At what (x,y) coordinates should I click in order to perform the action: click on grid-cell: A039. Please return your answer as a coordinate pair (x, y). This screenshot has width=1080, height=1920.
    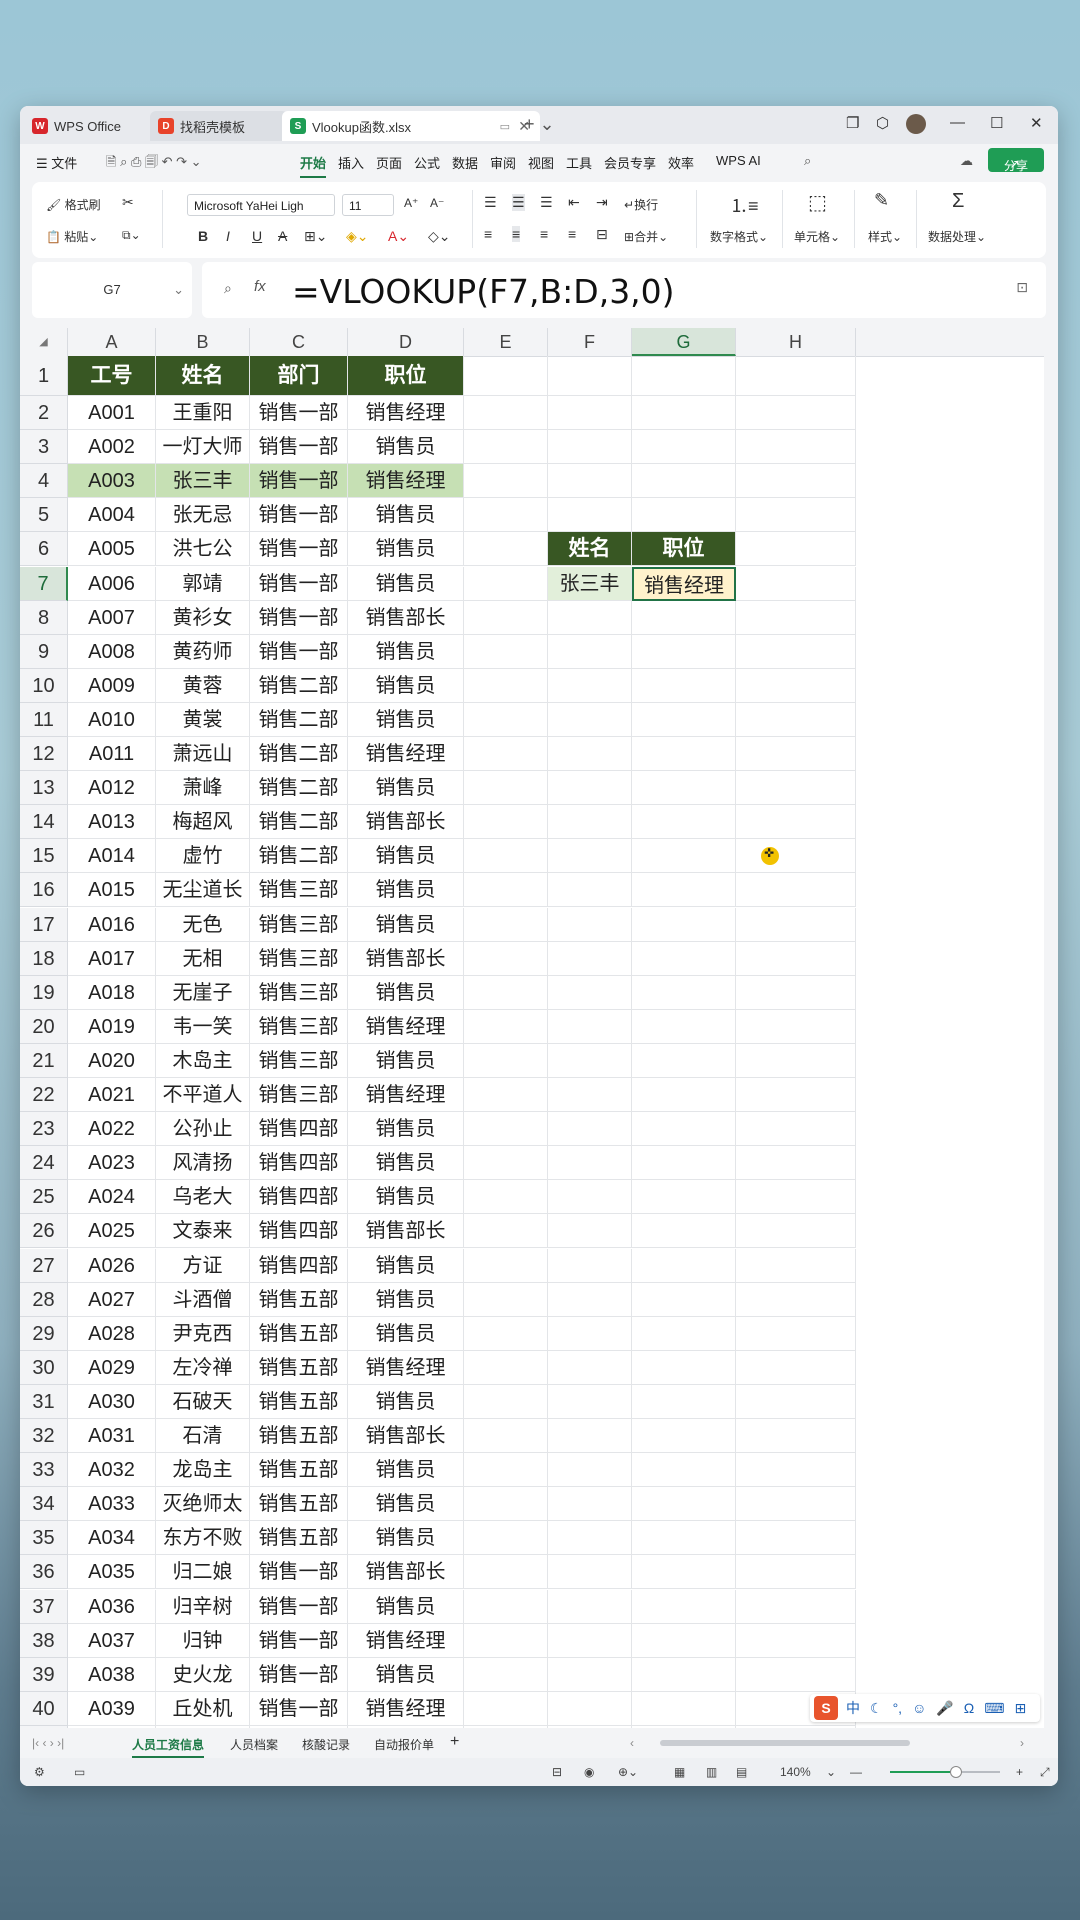
    Looking at the image, I should click on (112, 1708).